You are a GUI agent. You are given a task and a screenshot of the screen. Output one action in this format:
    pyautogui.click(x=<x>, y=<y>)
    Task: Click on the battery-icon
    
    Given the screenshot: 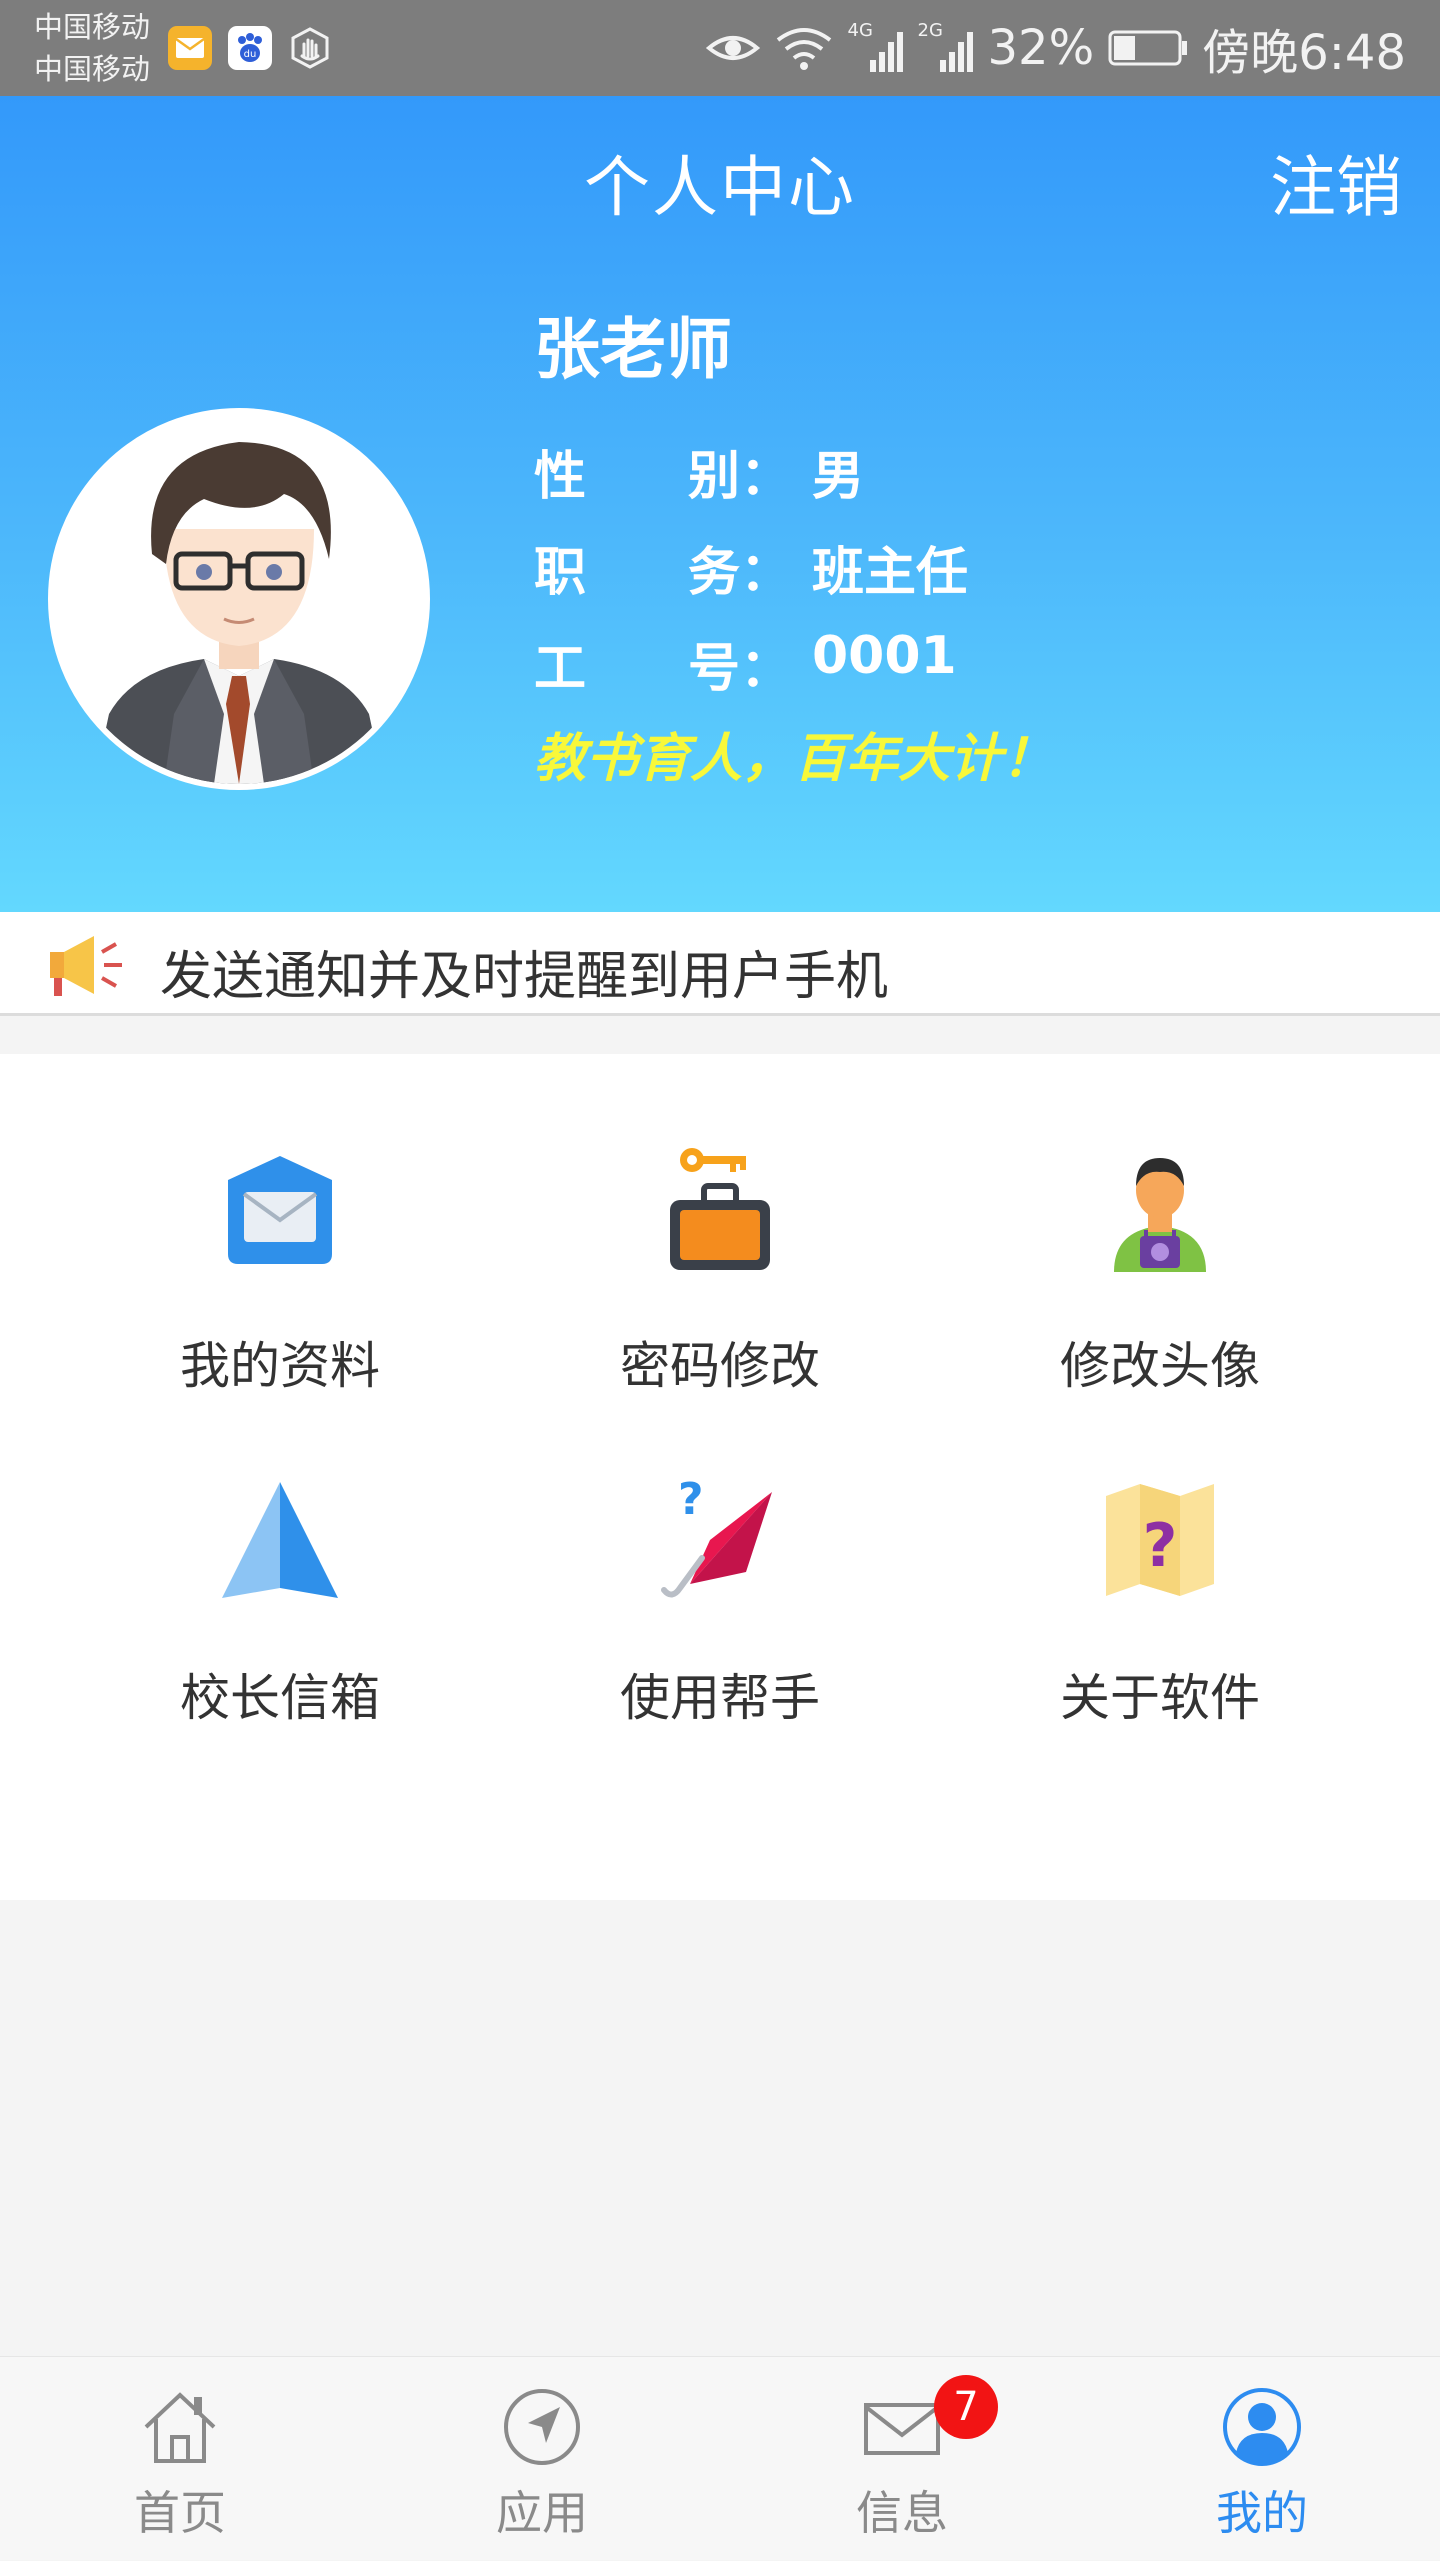 What is the action you would take?
    pyautogui.click(x=1148, y=48)
    